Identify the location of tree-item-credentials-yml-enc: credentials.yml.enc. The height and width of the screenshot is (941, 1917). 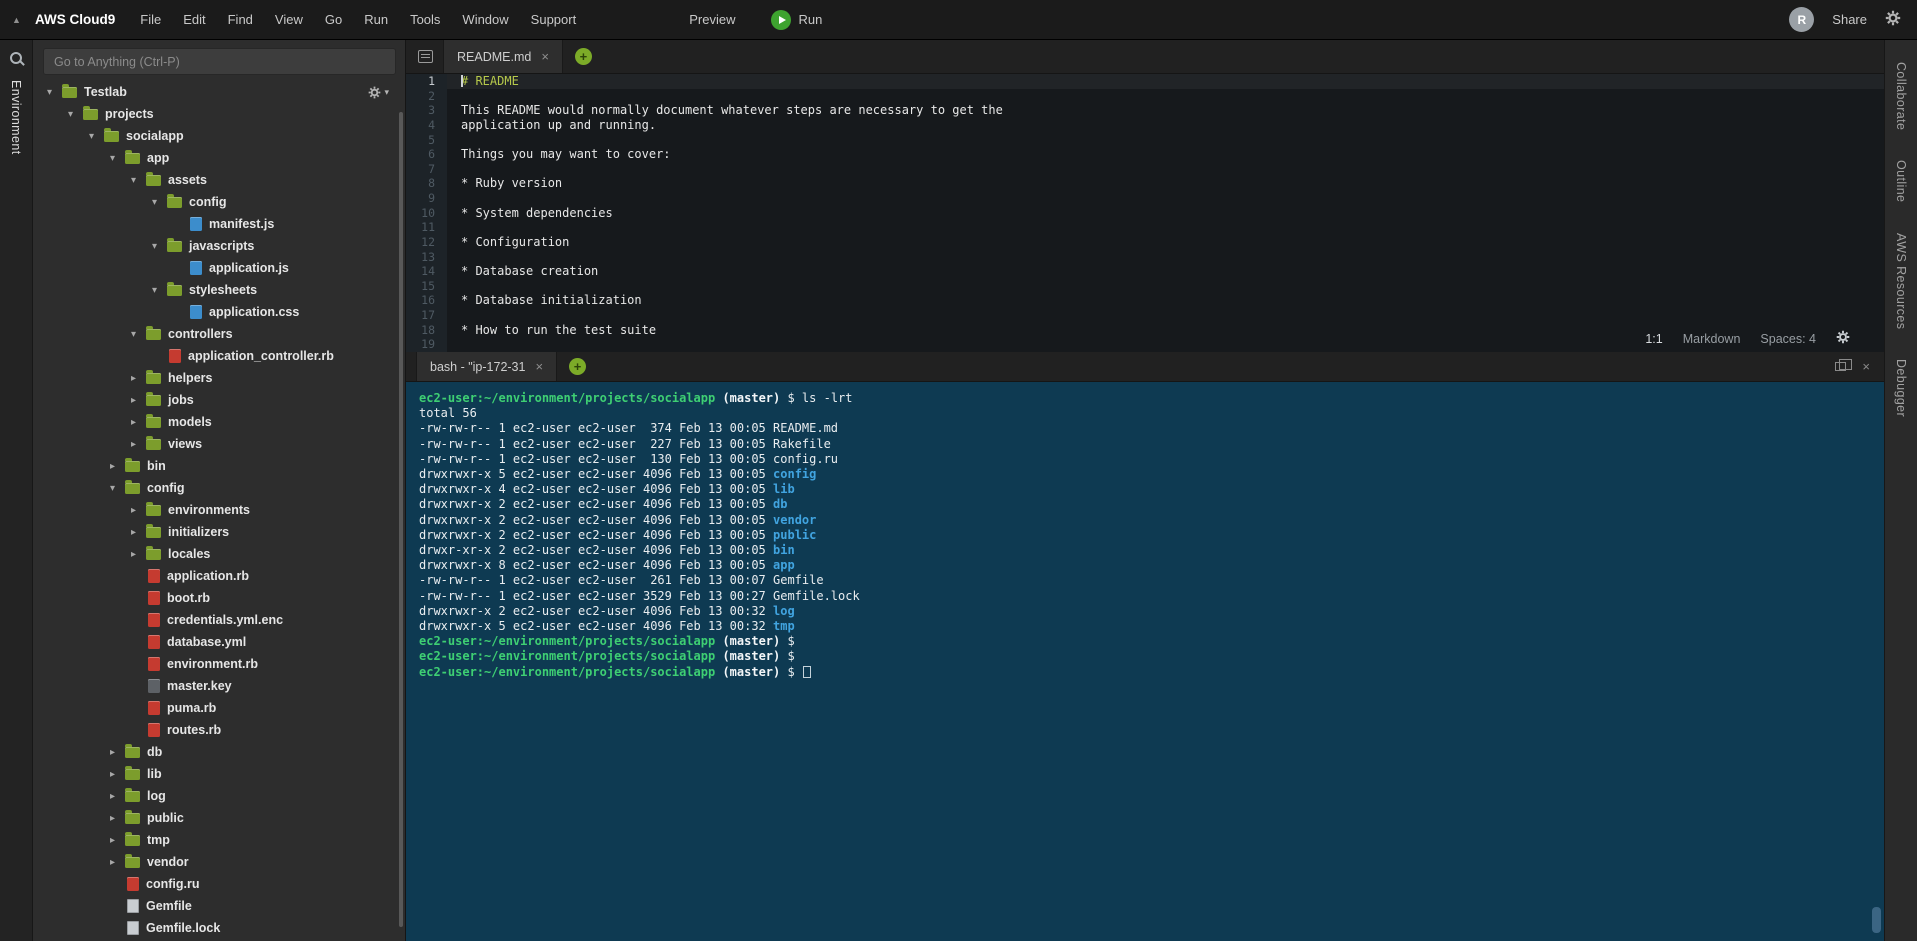
(219, 620).